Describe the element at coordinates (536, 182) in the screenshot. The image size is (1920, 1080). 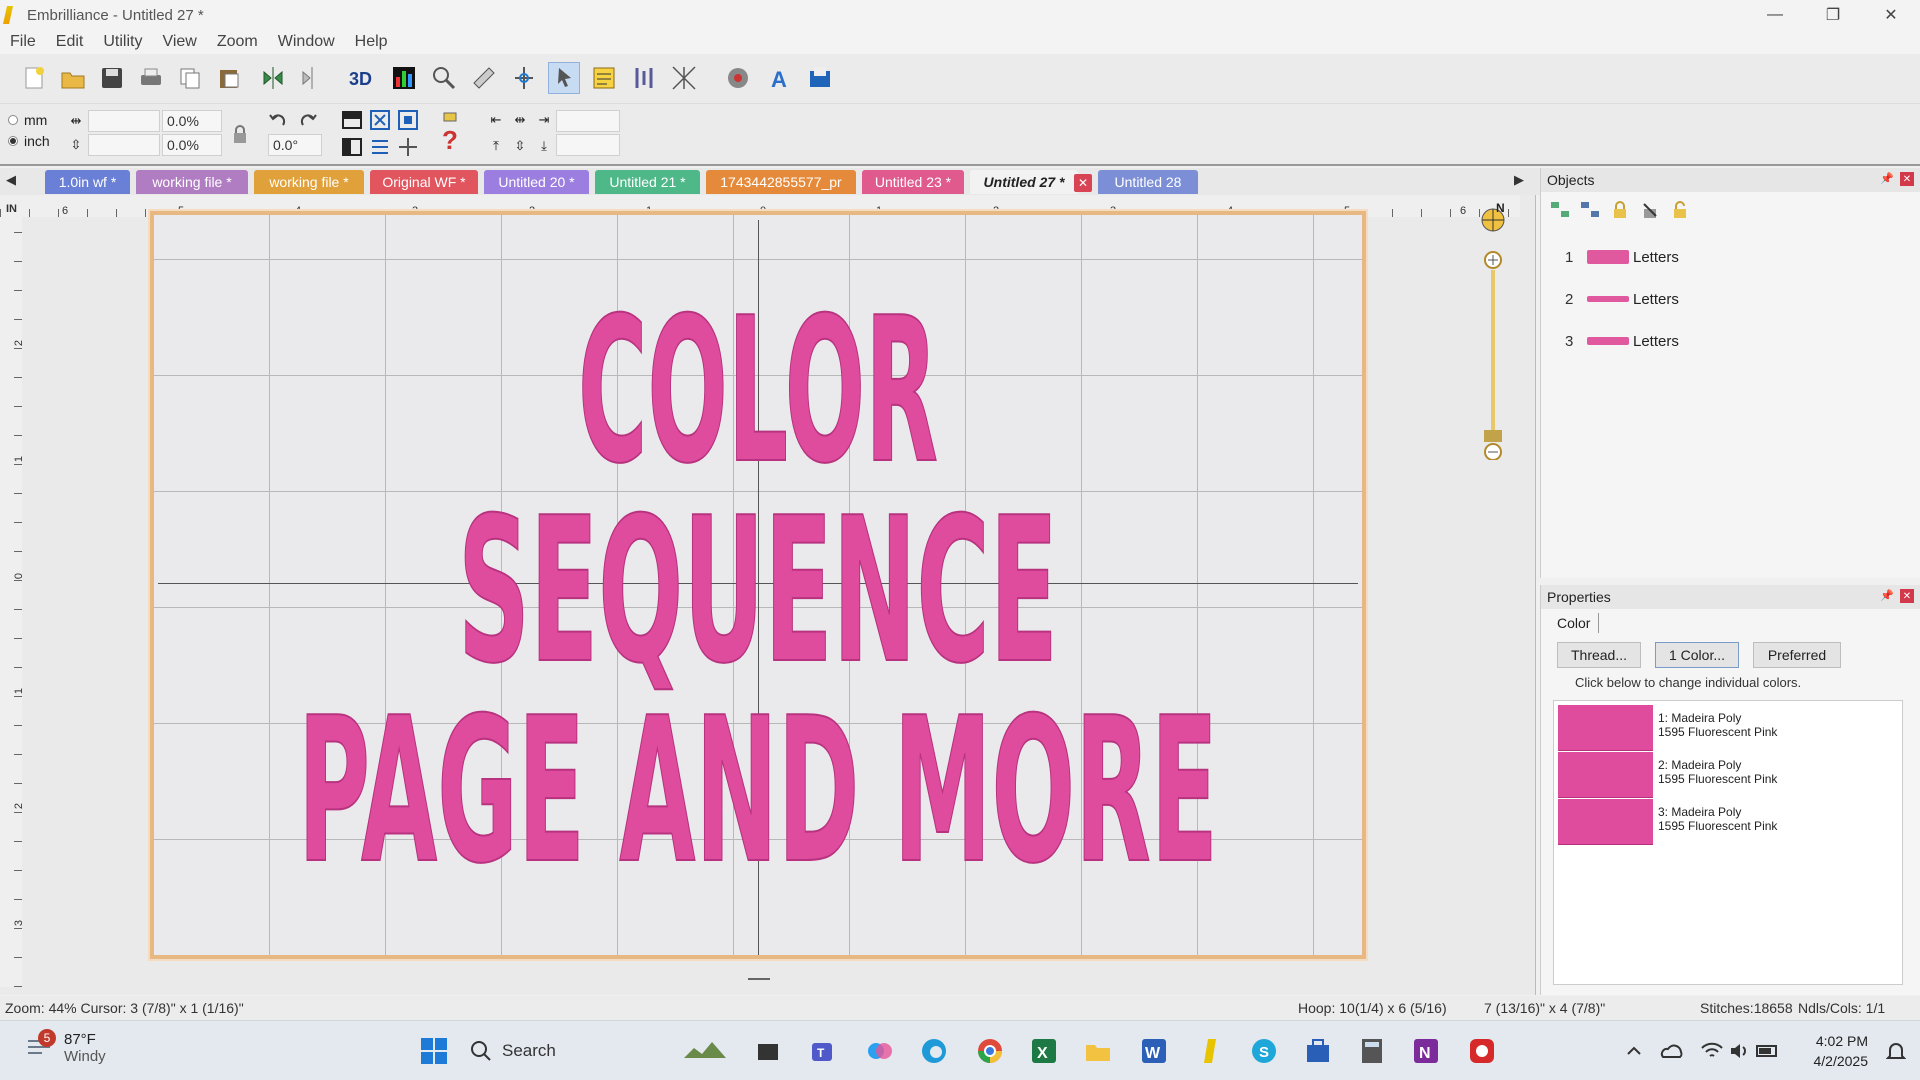
I see `tab-doc-5: Untitled 20 *` at that location.